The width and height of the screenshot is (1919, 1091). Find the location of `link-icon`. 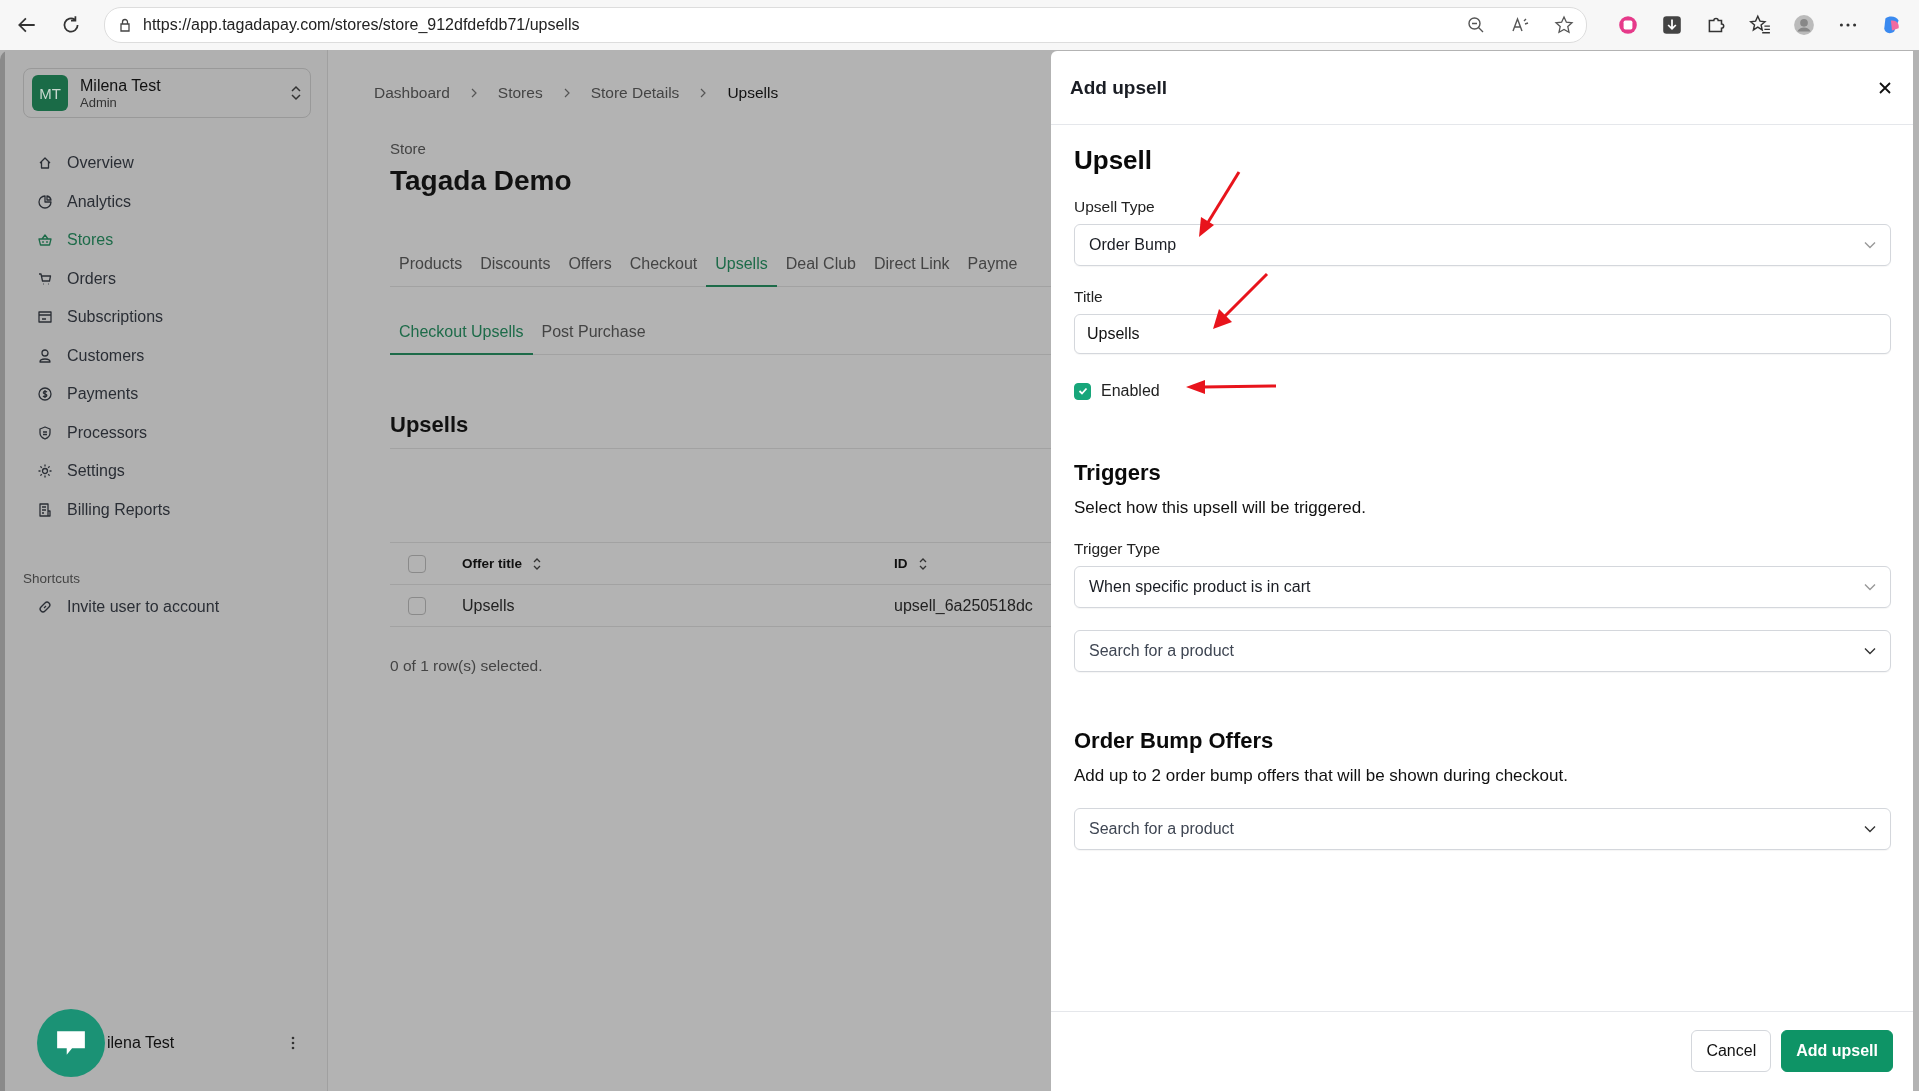

link-icon is located at coordinates (45, 607).